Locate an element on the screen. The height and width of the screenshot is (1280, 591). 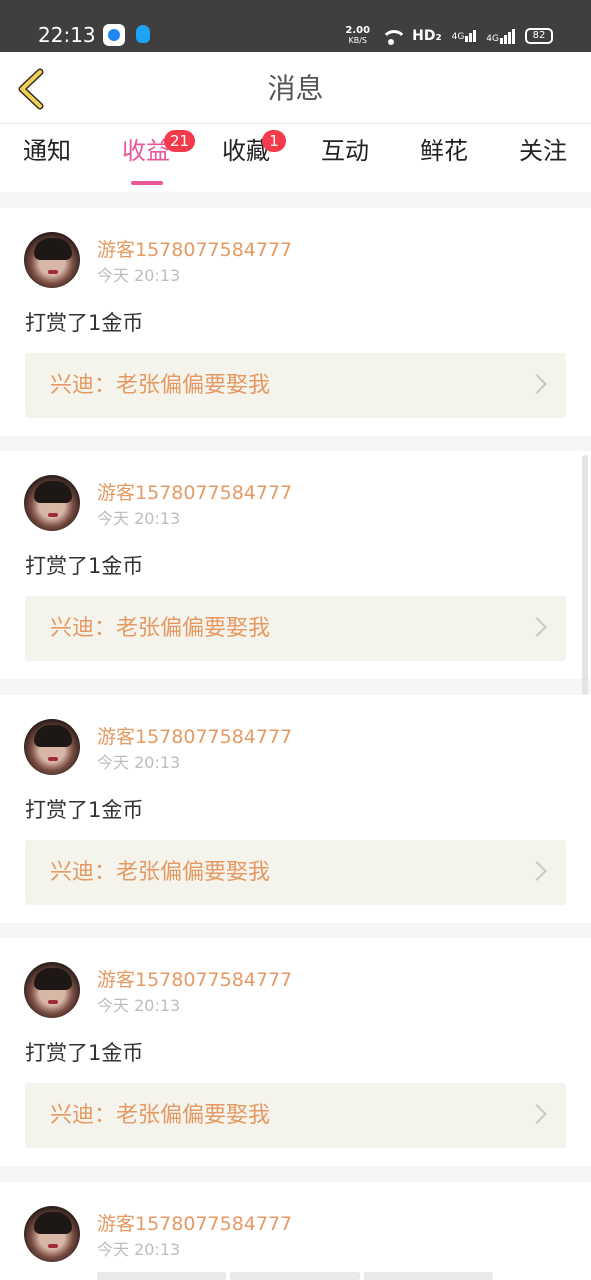
message-tabs: 通知 收益 21 收藏 1 互动 鲜花 关注 is located at coordinates (295, 158).